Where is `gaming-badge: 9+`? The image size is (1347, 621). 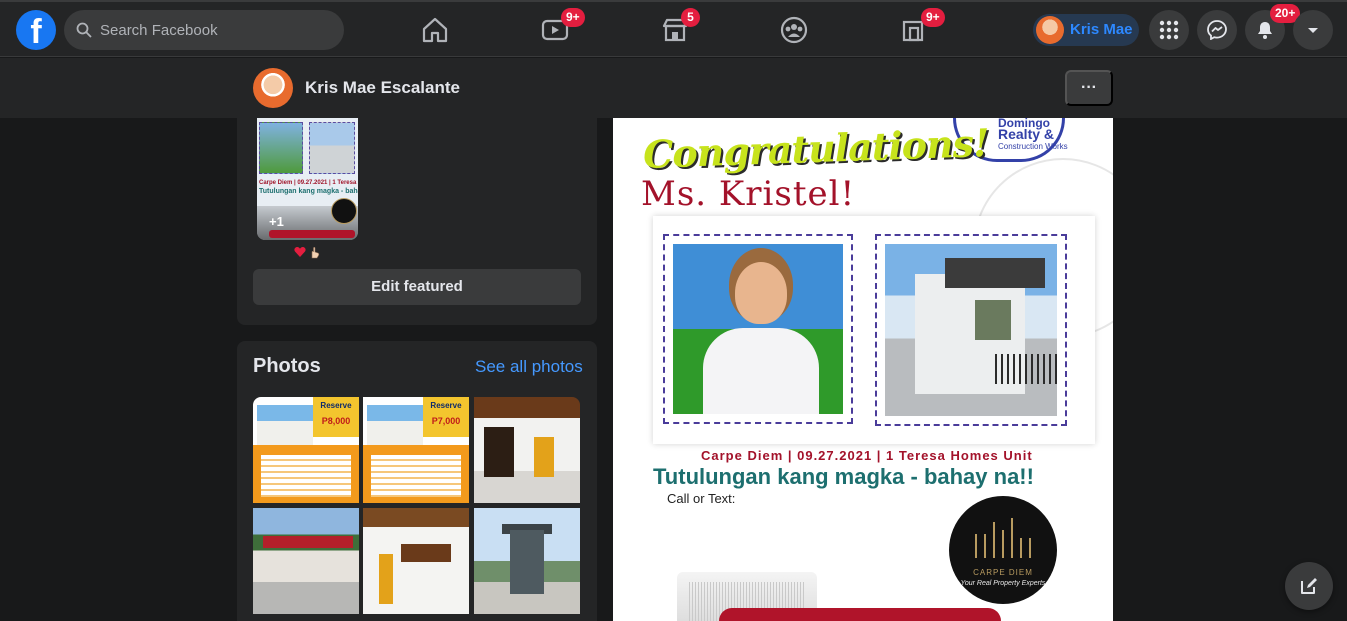 gaming-badge: 9+ is located at coordinates (933, 17).